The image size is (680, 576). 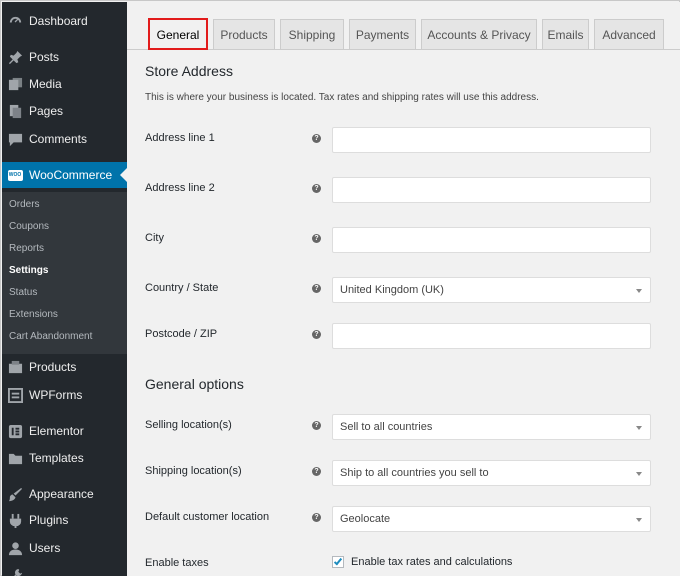 What do you see at coordinates (26, 248) in the screenshot?
I see `submenu-item-reports: Reports` at bounding box center [26, 248].